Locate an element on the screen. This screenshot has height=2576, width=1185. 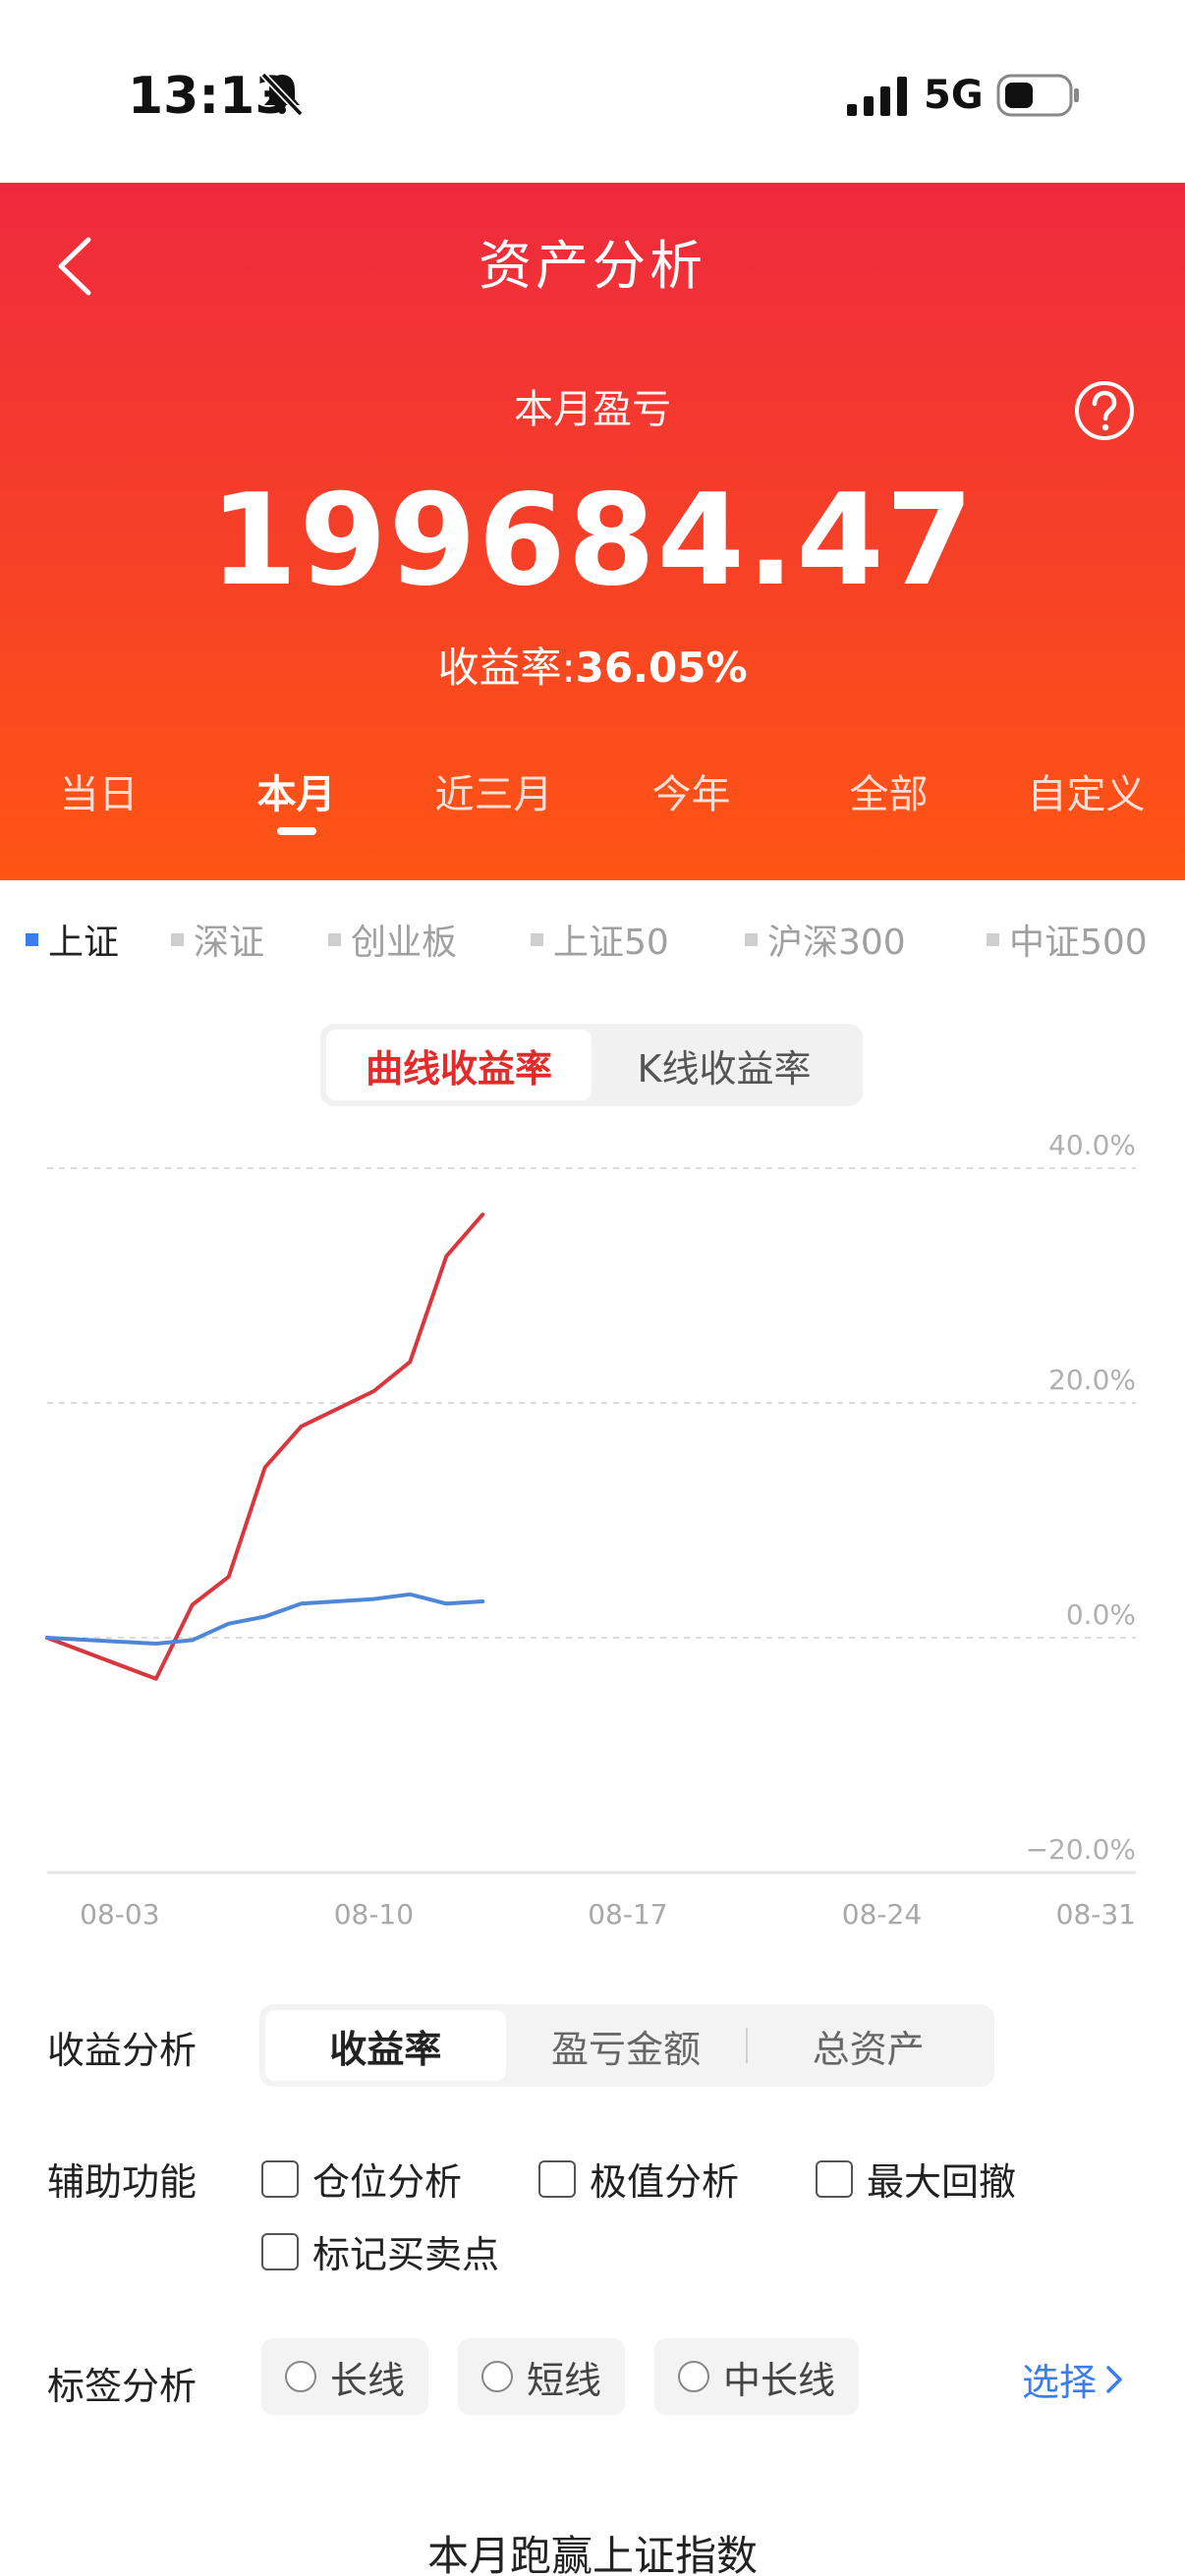
chevron-right-icon is located at coordinates (1114, 2379).